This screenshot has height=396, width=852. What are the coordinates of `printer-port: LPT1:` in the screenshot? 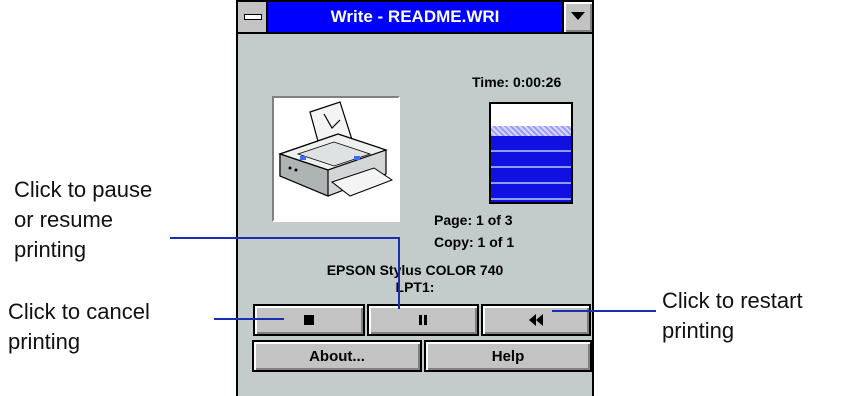 It's located at (415, 287).